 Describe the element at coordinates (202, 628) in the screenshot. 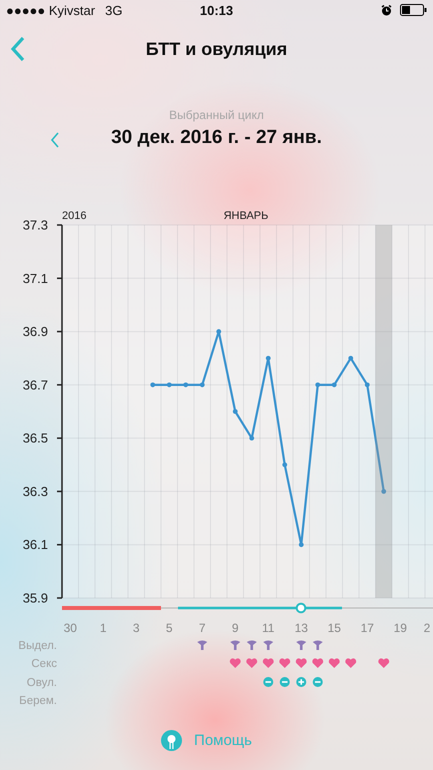

I see `day-label: 7` at that location.